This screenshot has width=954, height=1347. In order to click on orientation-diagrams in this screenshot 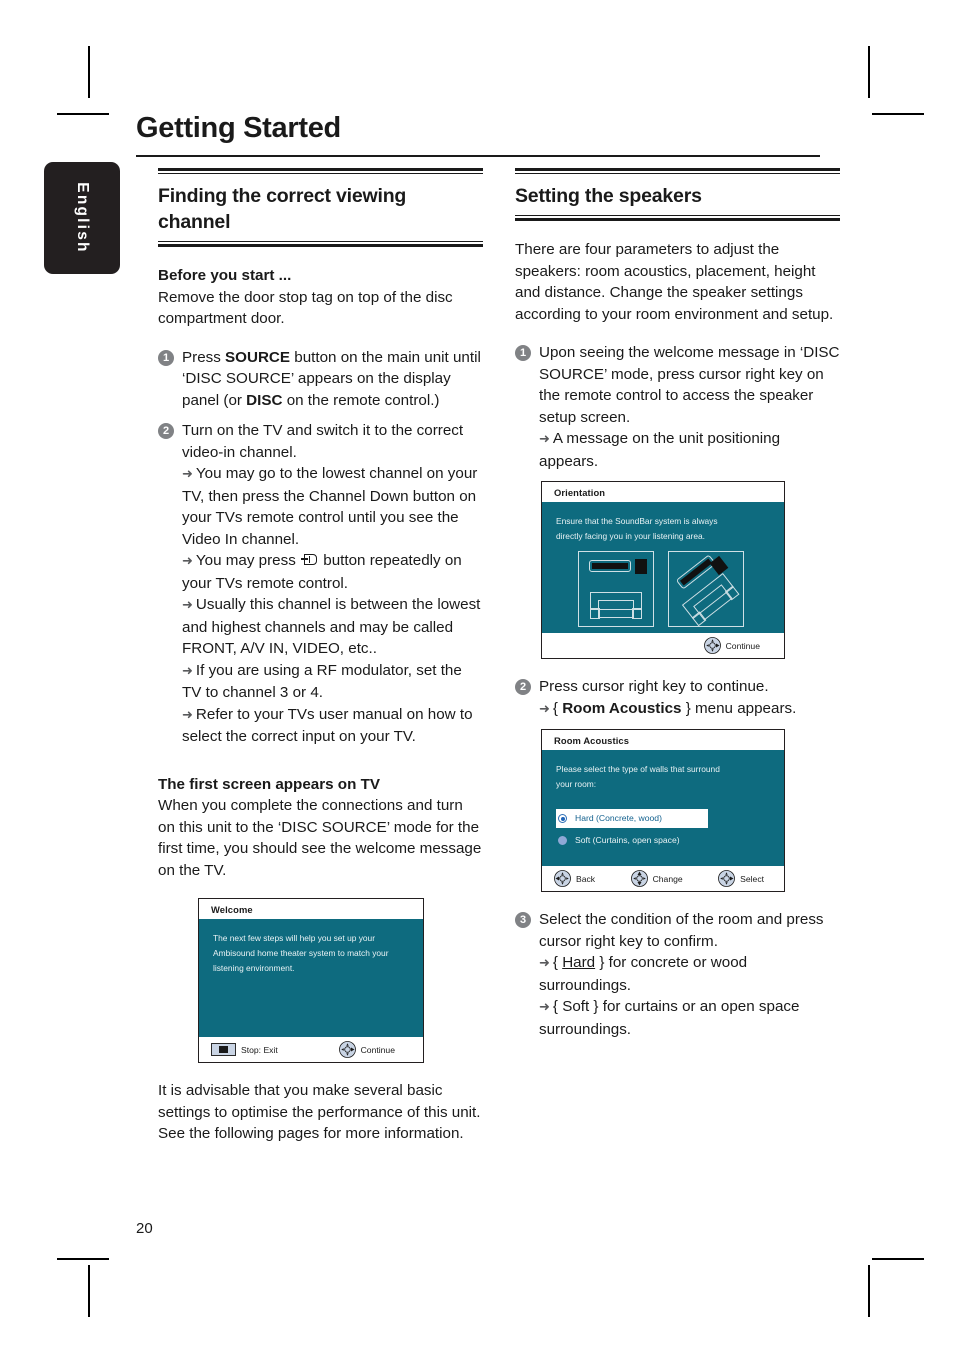, I will do `click(674, 589)`.